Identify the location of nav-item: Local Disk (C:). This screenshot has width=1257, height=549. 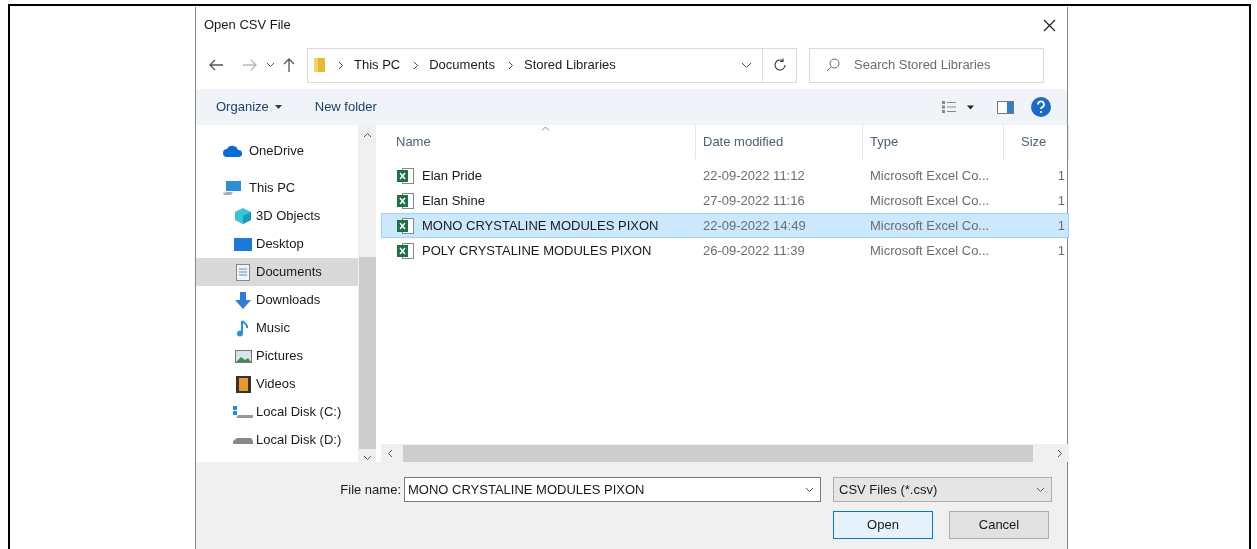
(277, 412).